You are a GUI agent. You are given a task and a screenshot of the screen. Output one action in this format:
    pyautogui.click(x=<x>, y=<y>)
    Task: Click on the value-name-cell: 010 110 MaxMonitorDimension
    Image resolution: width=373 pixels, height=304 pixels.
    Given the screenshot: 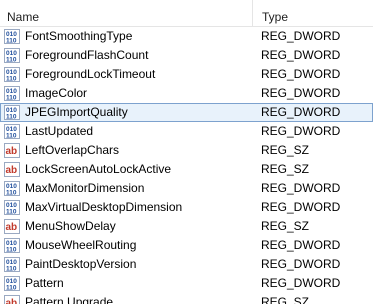 What is the action you would take?
    pyautogui.click(x=129, y=188)
    